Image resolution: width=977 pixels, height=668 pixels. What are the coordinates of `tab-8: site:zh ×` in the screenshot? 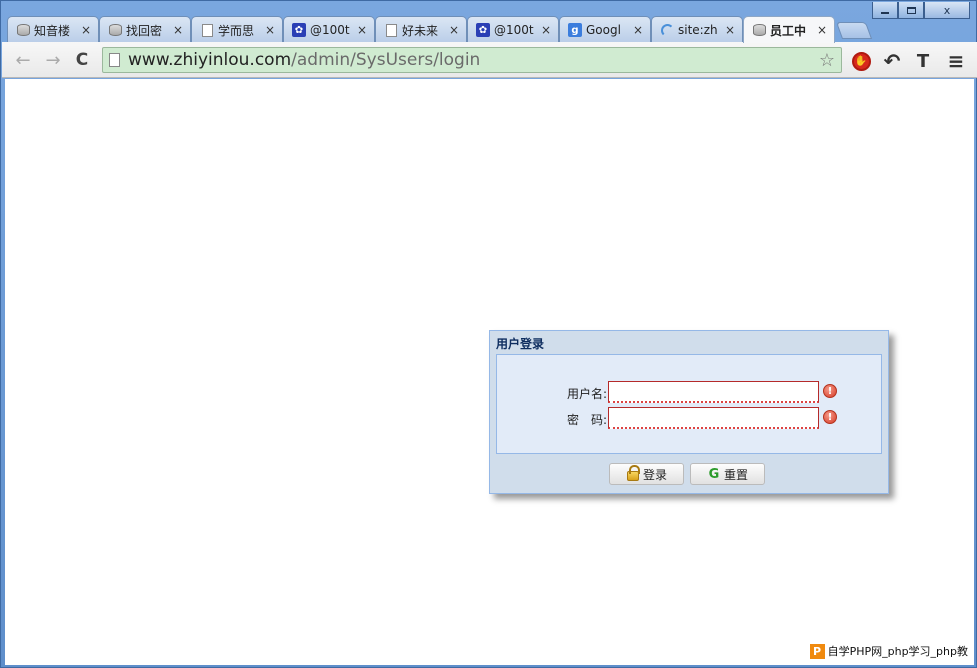 It's located at (697, 29).